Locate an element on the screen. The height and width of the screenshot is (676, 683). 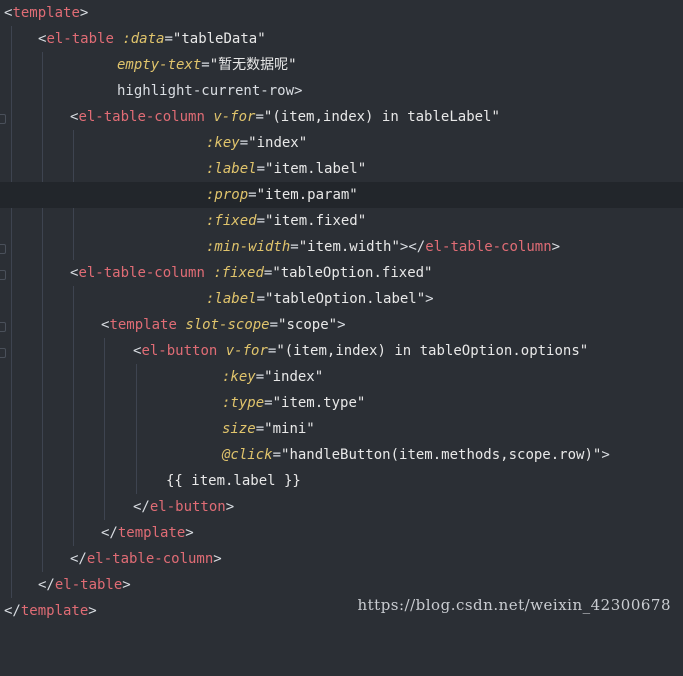
watermark: https://blog.csdn.net/weixin_42300678 is located at coordinates (514, 605).